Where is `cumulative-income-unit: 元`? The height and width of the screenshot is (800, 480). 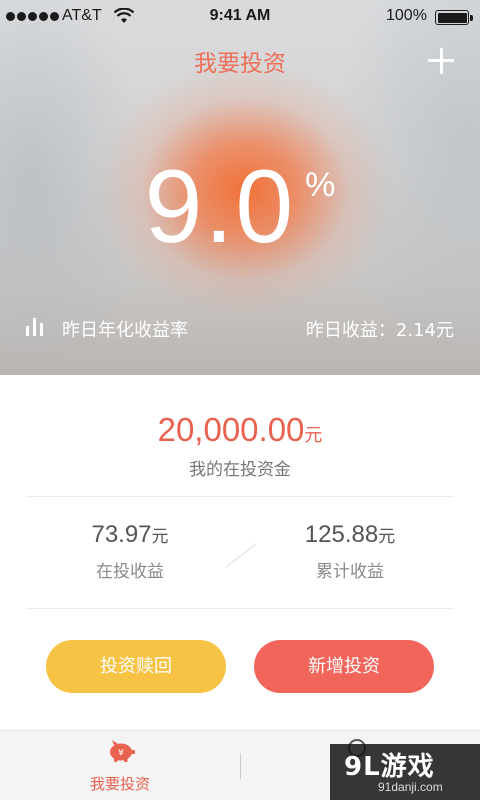 cumulative-income-unit: 元 is located at coordinates (387, 536).